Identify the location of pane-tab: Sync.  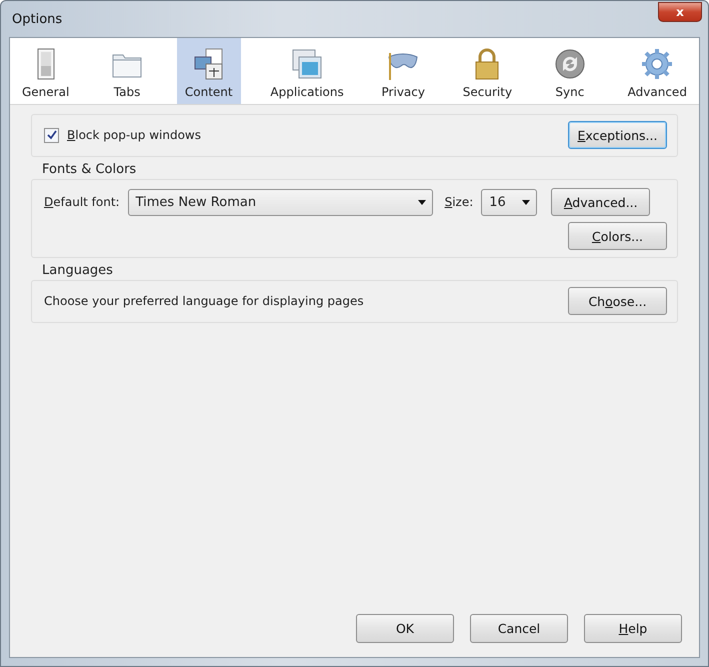
(570, 71).